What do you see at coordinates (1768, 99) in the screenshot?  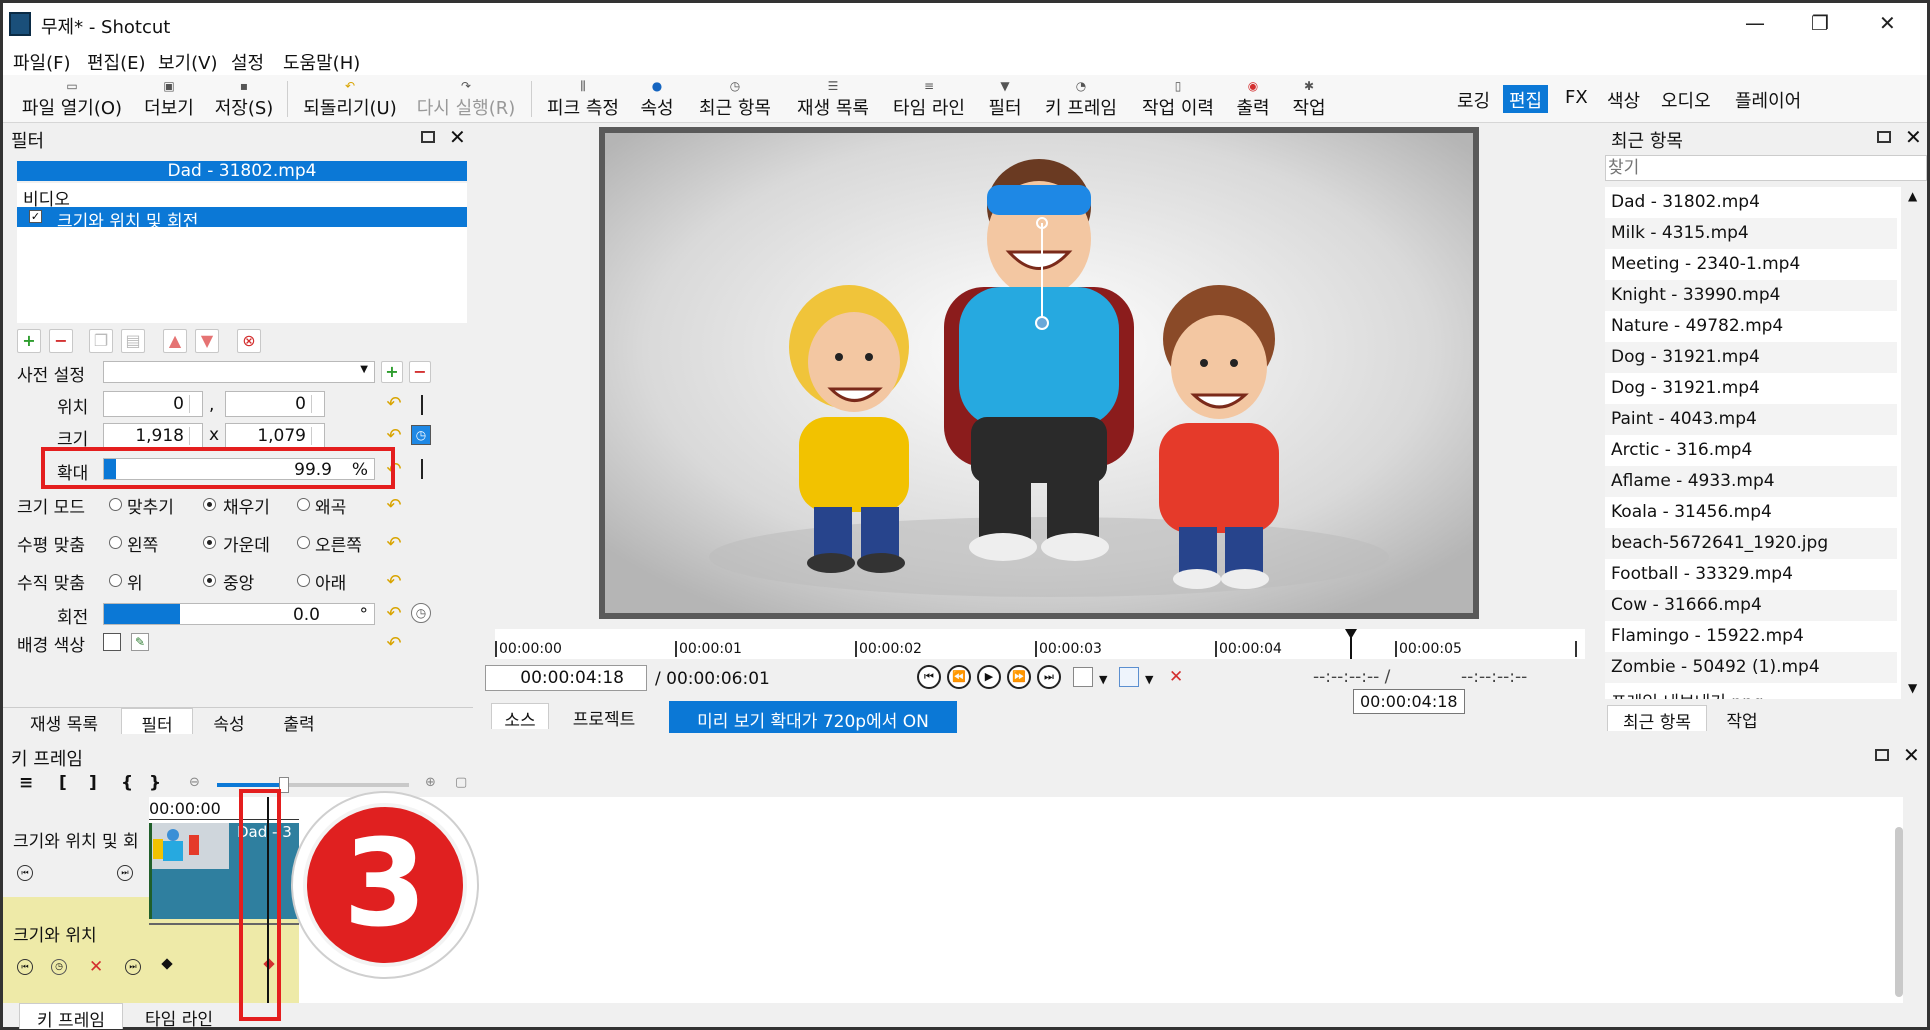 I see `workspace-player: 플레이어` at bounding box center [1768, 99].